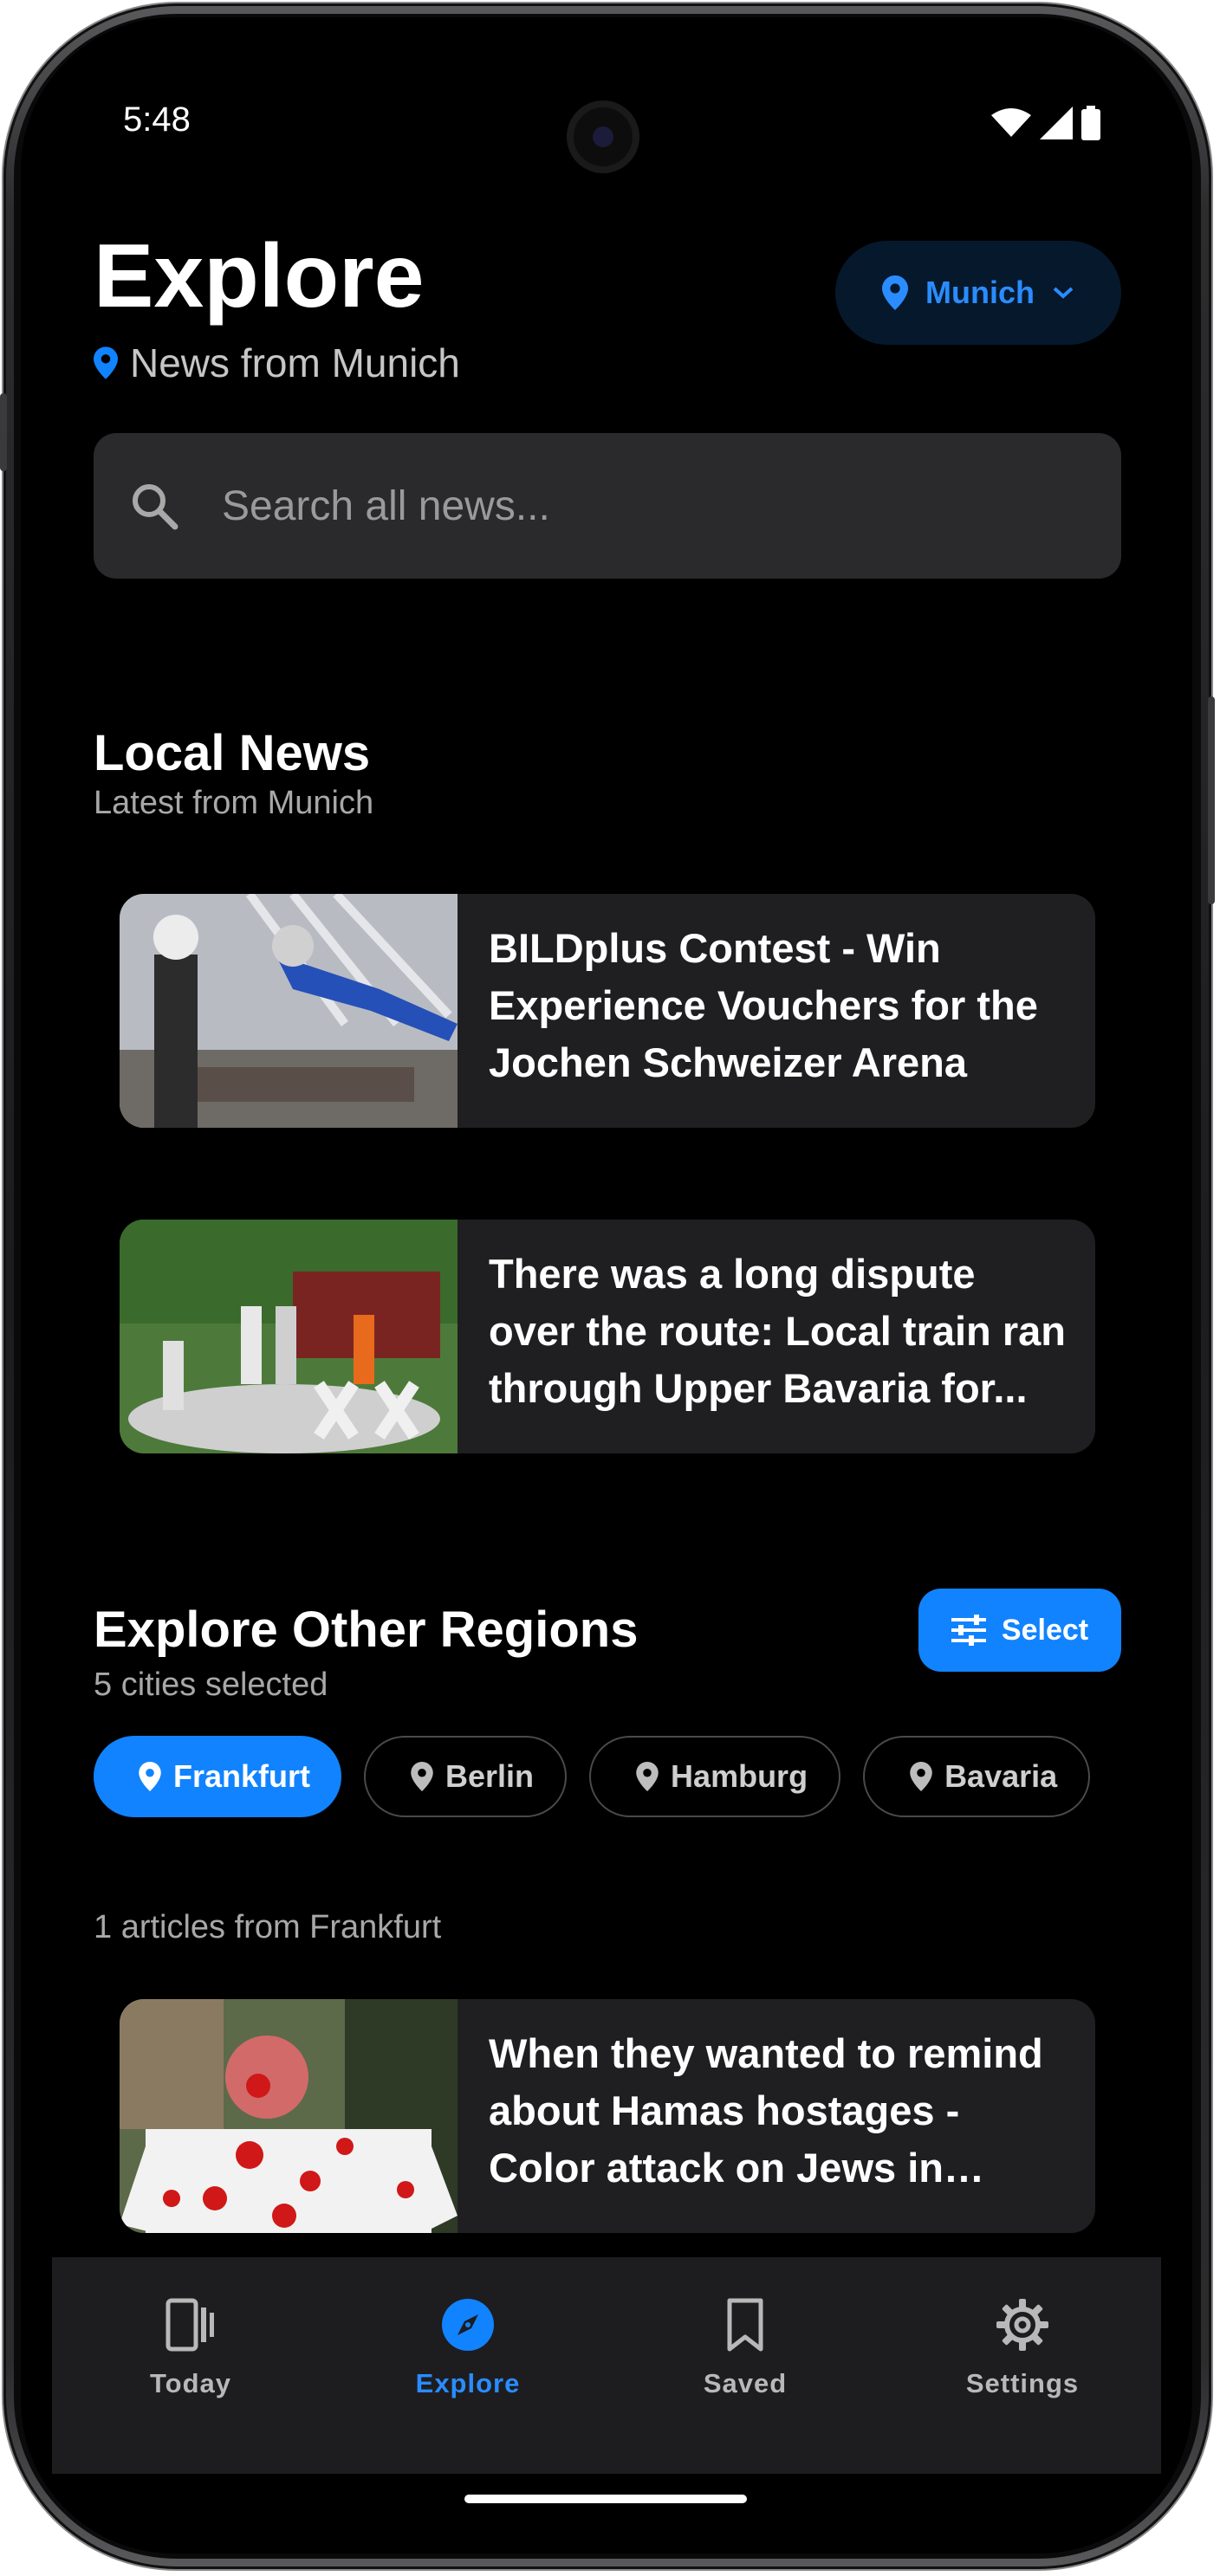 The width and height of the screenshot is (1220, 2576). Describe the element at coordinates (1090, 123) in the screenshot. I see `battery-icon` at that location.